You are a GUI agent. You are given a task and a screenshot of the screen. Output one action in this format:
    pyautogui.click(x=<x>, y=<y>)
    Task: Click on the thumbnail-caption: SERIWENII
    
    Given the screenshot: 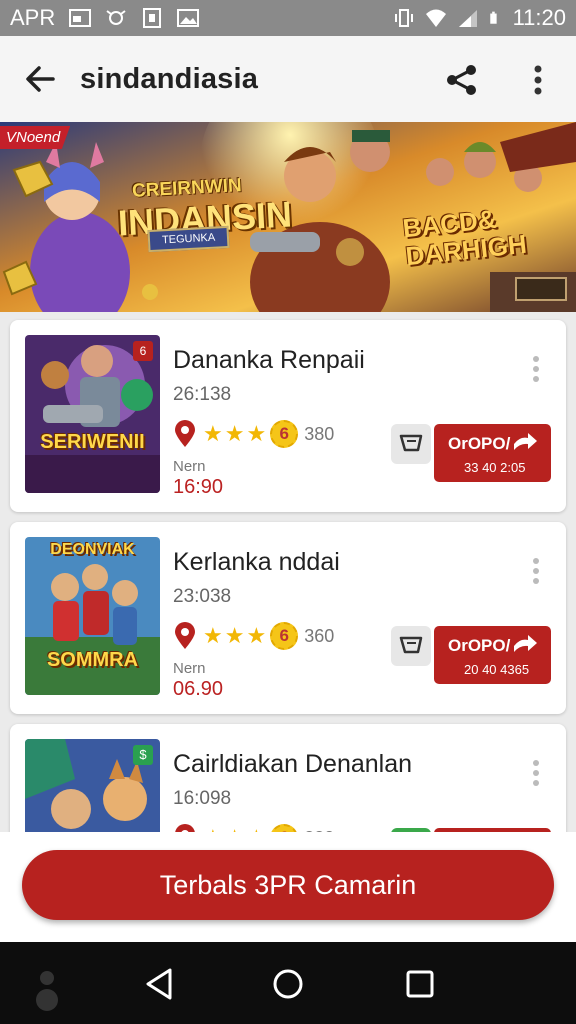 What is the action you would take?
    pyautogui.click(x=92, y=442)
    